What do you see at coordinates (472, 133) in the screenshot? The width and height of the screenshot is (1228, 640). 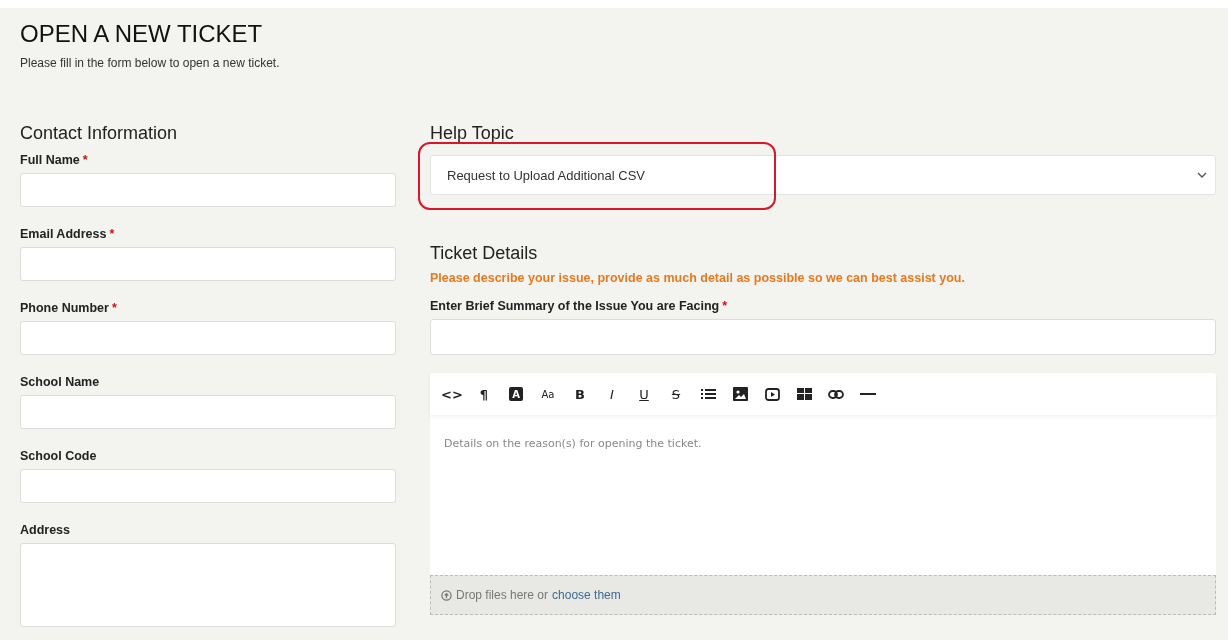 I see `section-heading: Help Topic` at bounding box center [472, 133].